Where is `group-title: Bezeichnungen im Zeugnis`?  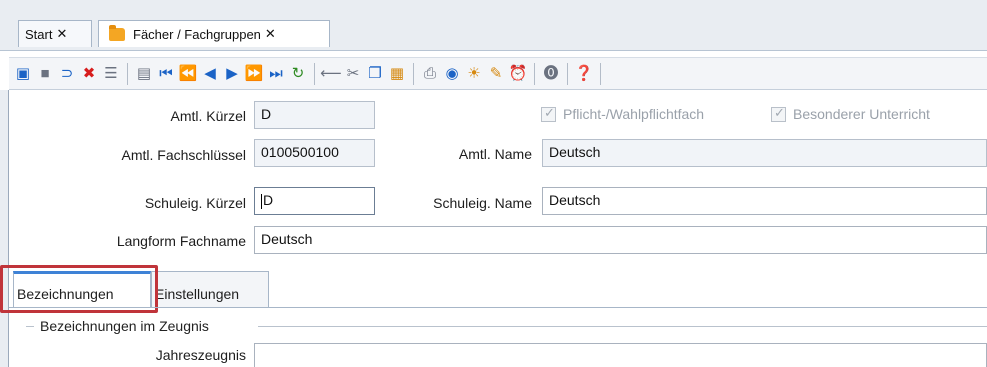 group-title: Bezeichnungen im Zeugnis is located at coordinates (124, 326).